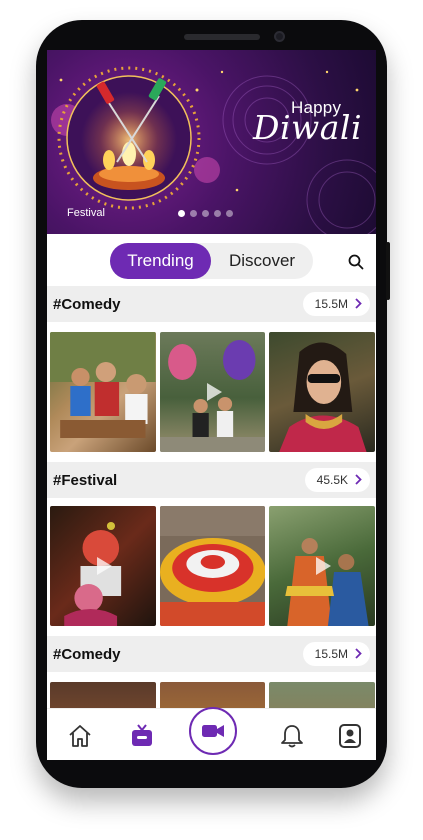  Describe the element at coordinates (103, 385) in the screenshot. I see `family-photo` at that location.